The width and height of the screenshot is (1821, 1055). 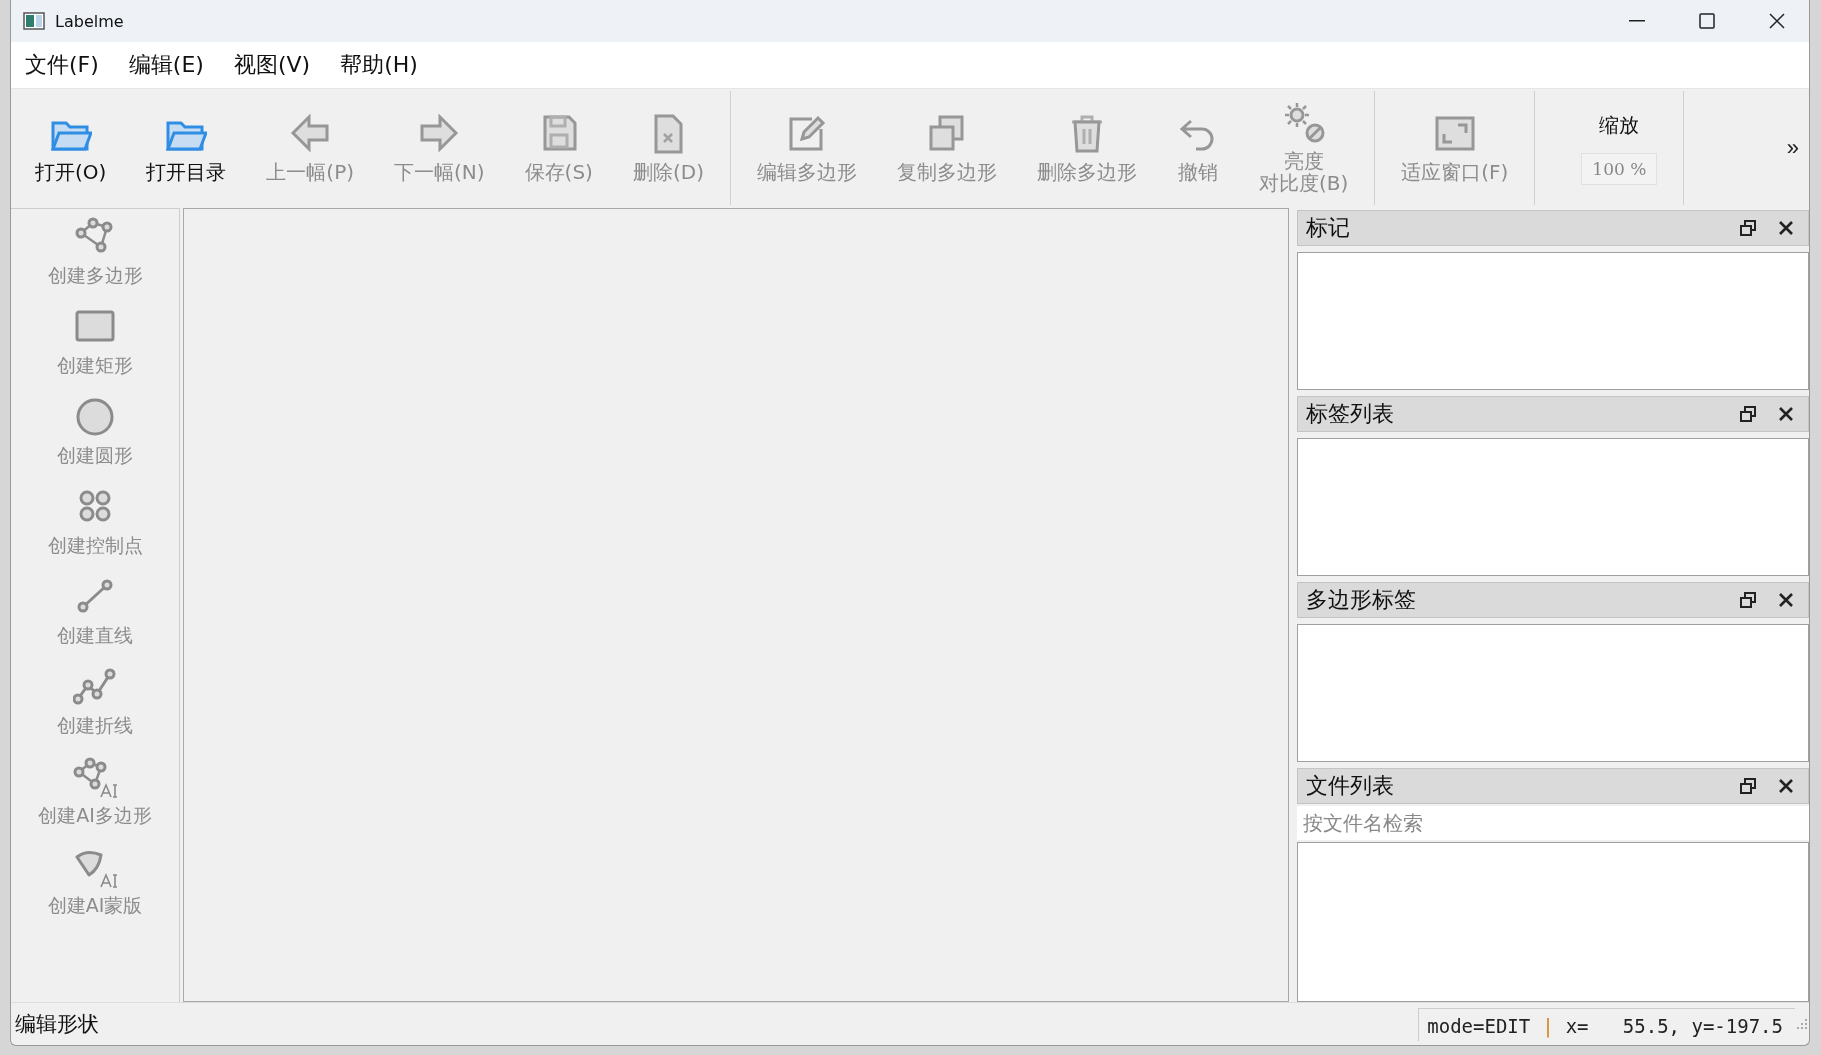 I want to click on dock-title: 标签列表, so click(x=1350, y=414).